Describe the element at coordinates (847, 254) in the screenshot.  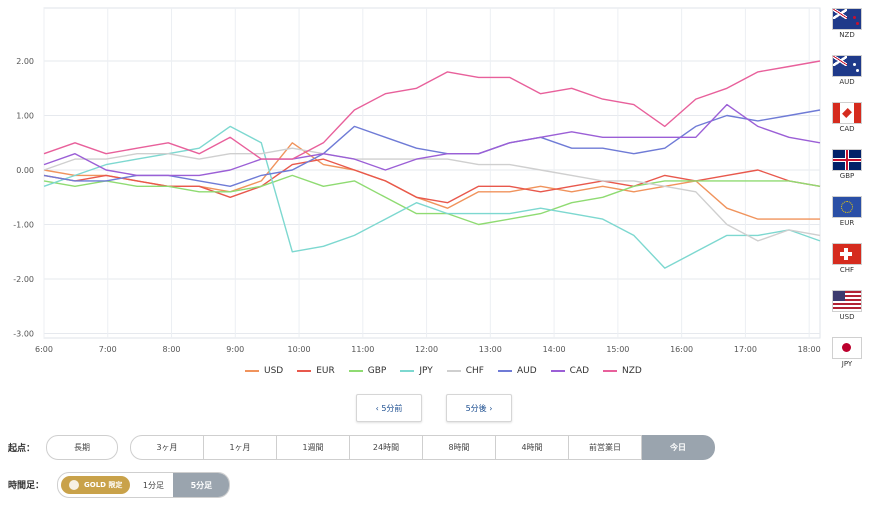
I see `ch-flag-icon` at that location.